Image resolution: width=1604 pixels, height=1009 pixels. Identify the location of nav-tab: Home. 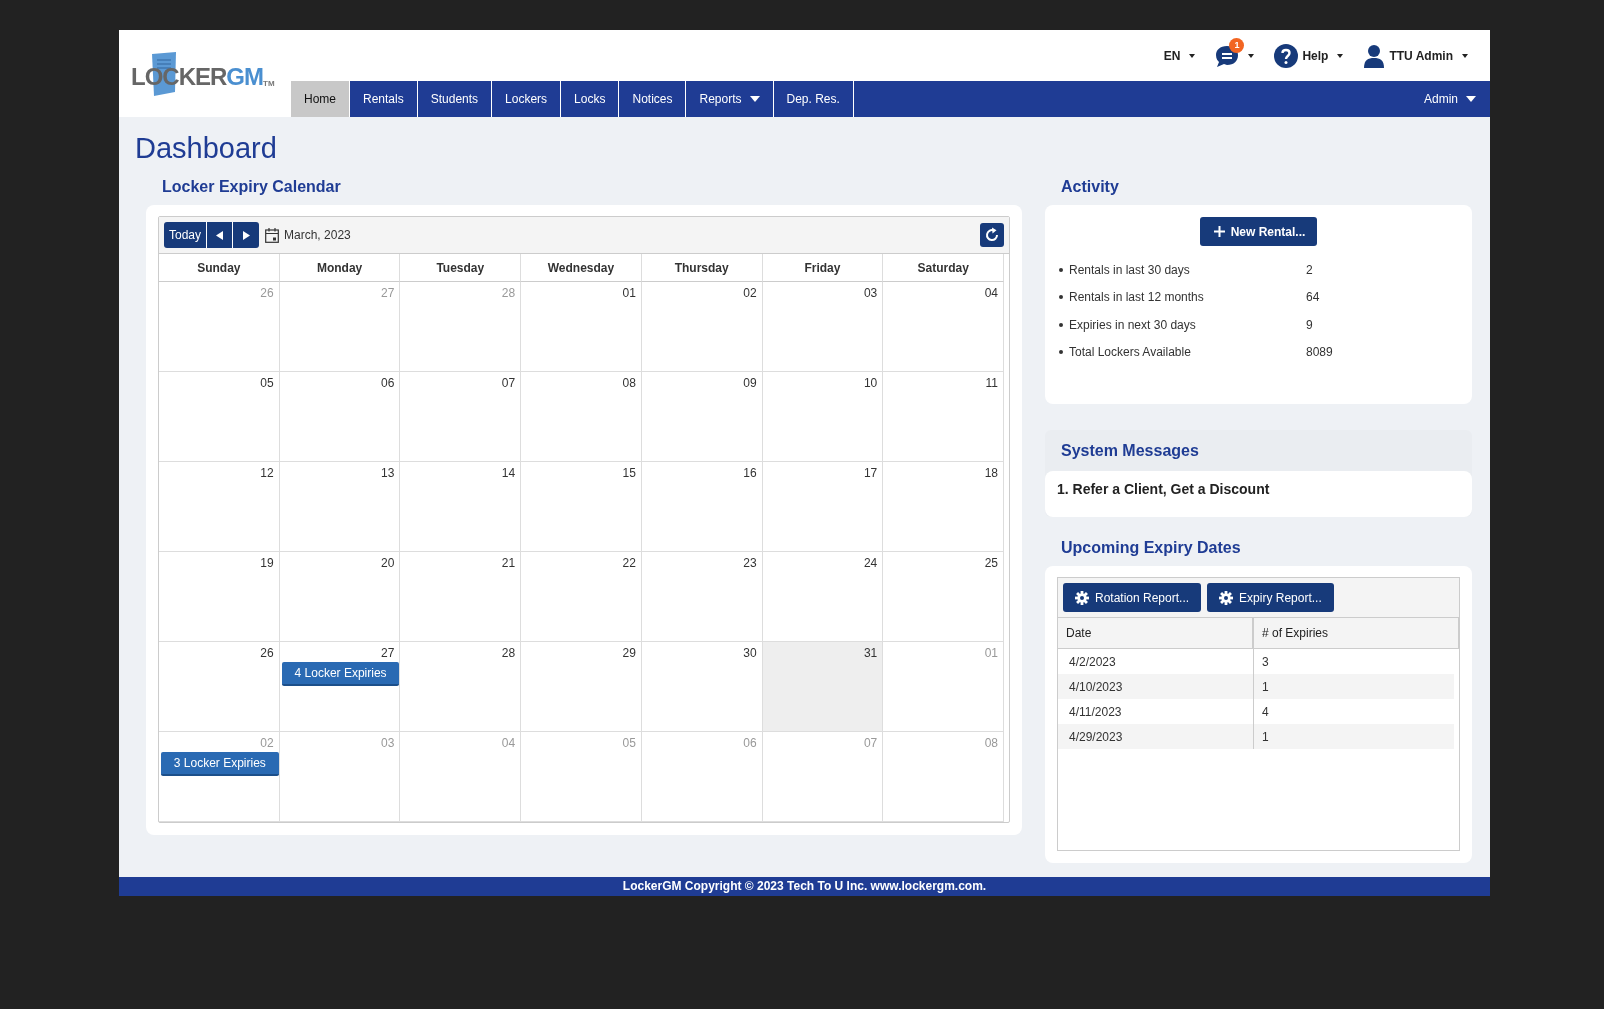
(320, 99).